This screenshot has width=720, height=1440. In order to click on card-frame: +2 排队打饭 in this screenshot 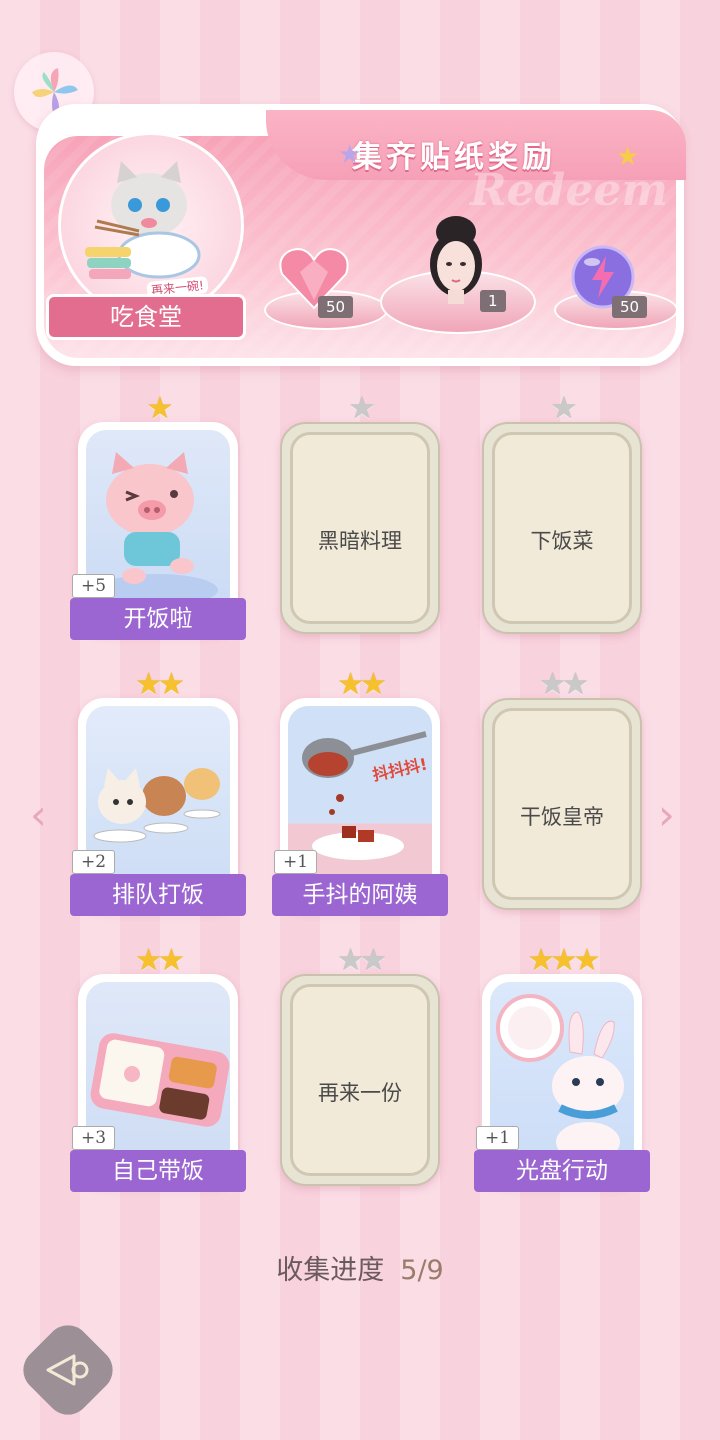, I will do `click(158, 807)`.